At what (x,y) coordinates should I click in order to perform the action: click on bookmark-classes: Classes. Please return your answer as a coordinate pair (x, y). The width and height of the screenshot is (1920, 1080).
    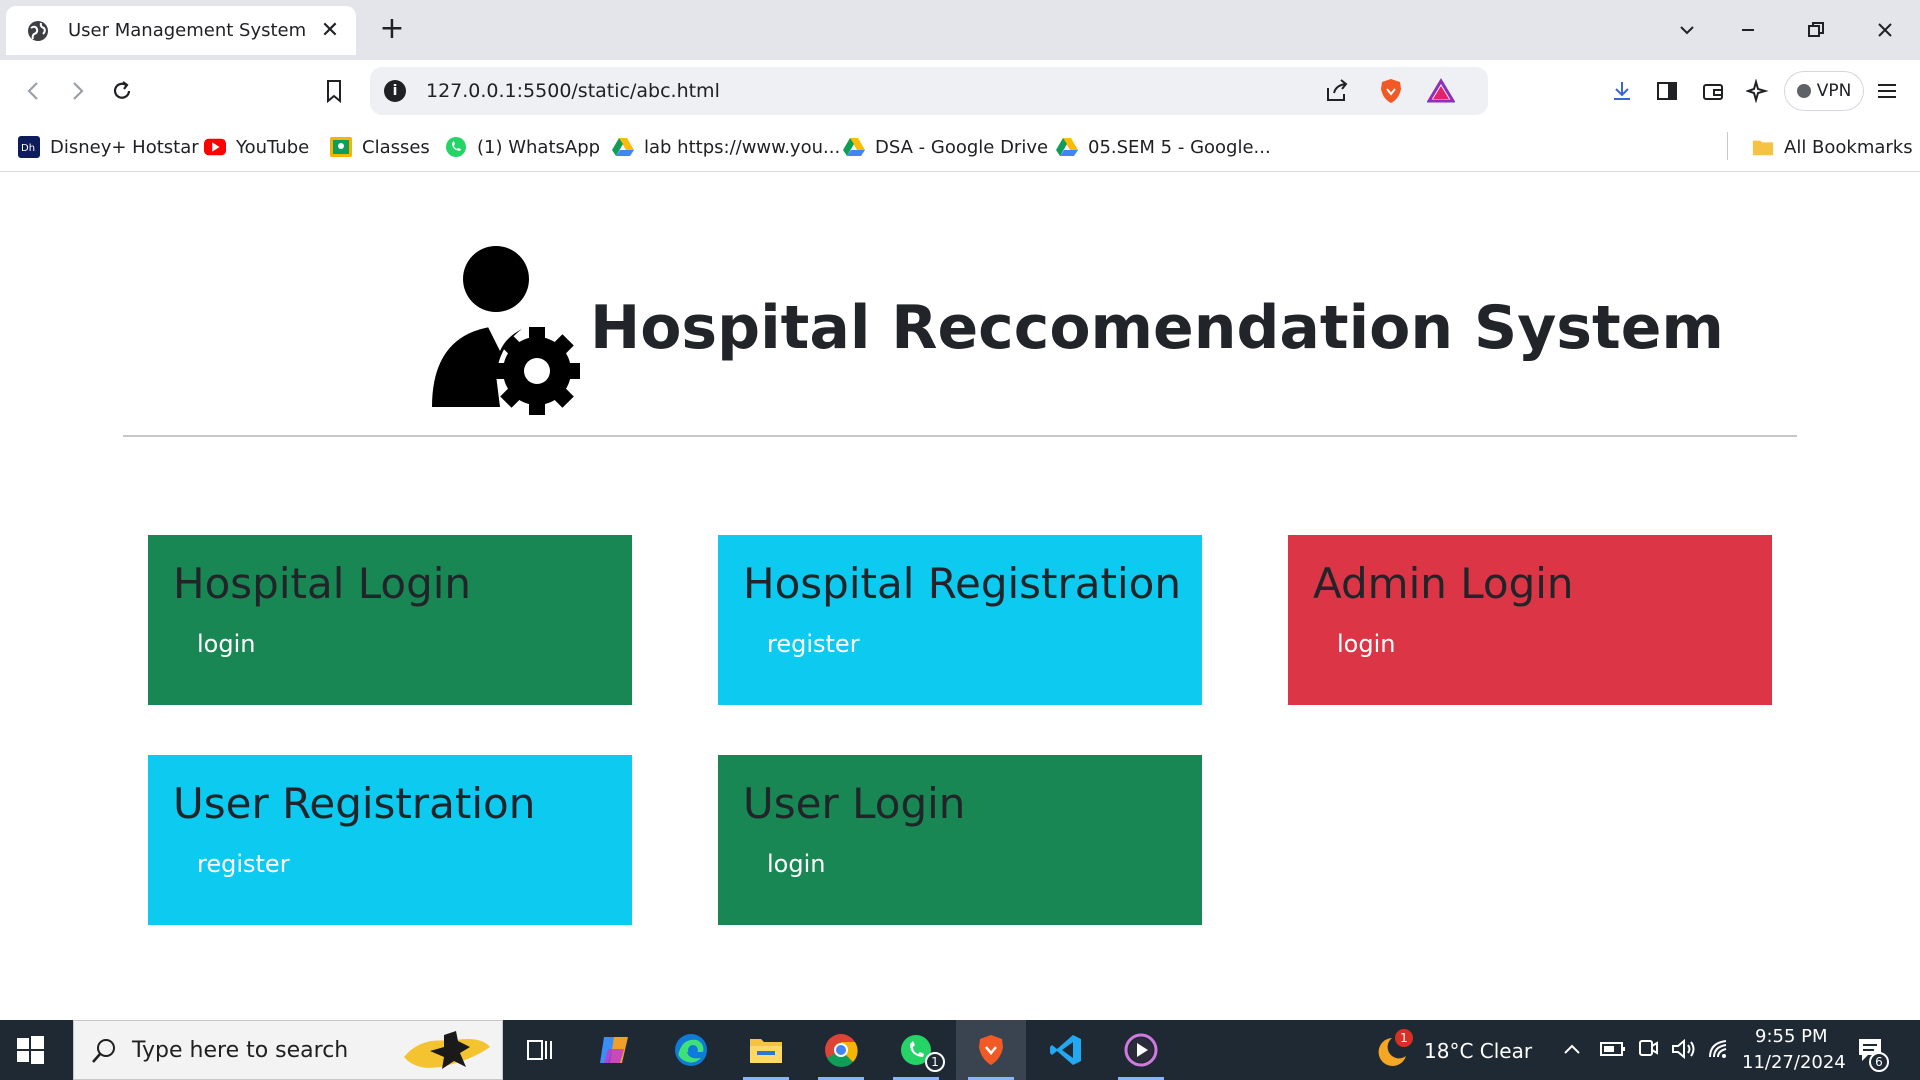
    Looking at the image, I should click on (380, 147).